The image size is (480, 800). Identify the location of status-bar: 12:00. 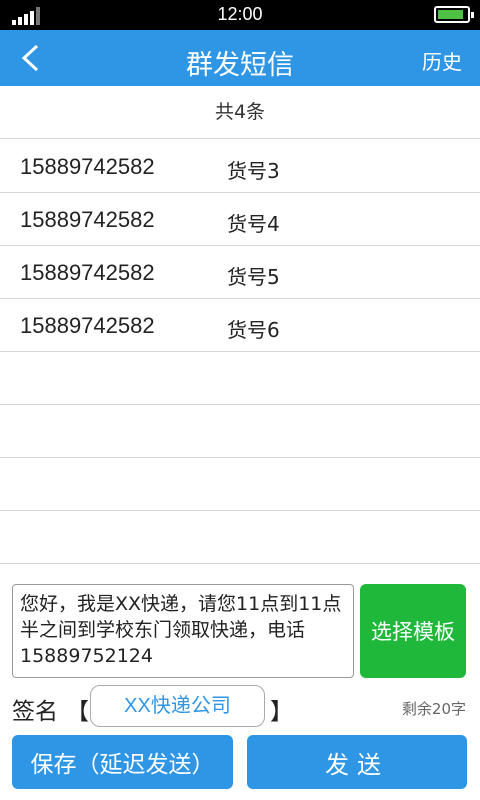
(240, 15).